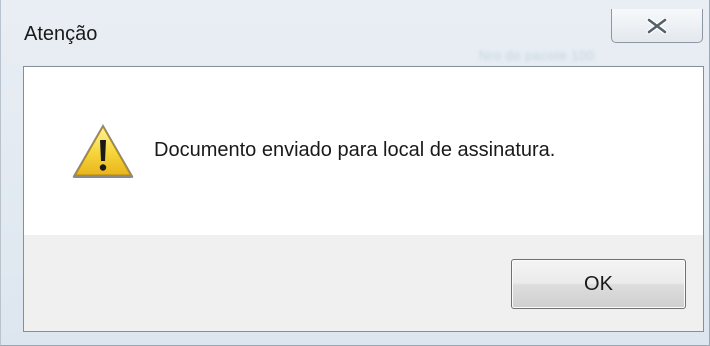 This screenshot has width=710, height=346. Describe the element at coordinates (61, 34) in the screenshot. I see `window-title: Atenção` at that location.